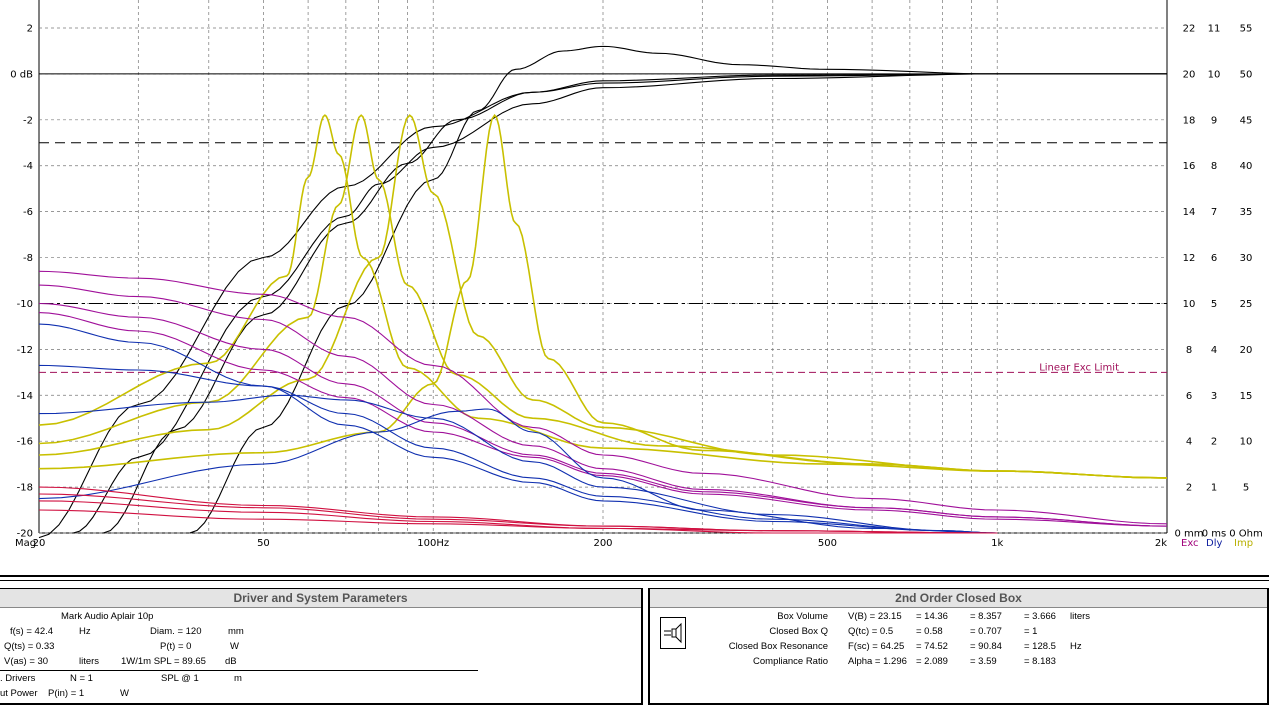 This screenshot has height=708, width=1269. Describe the element at coordinates (19, 693) in the screenshot. I see `power-label: ut Power` at that location.